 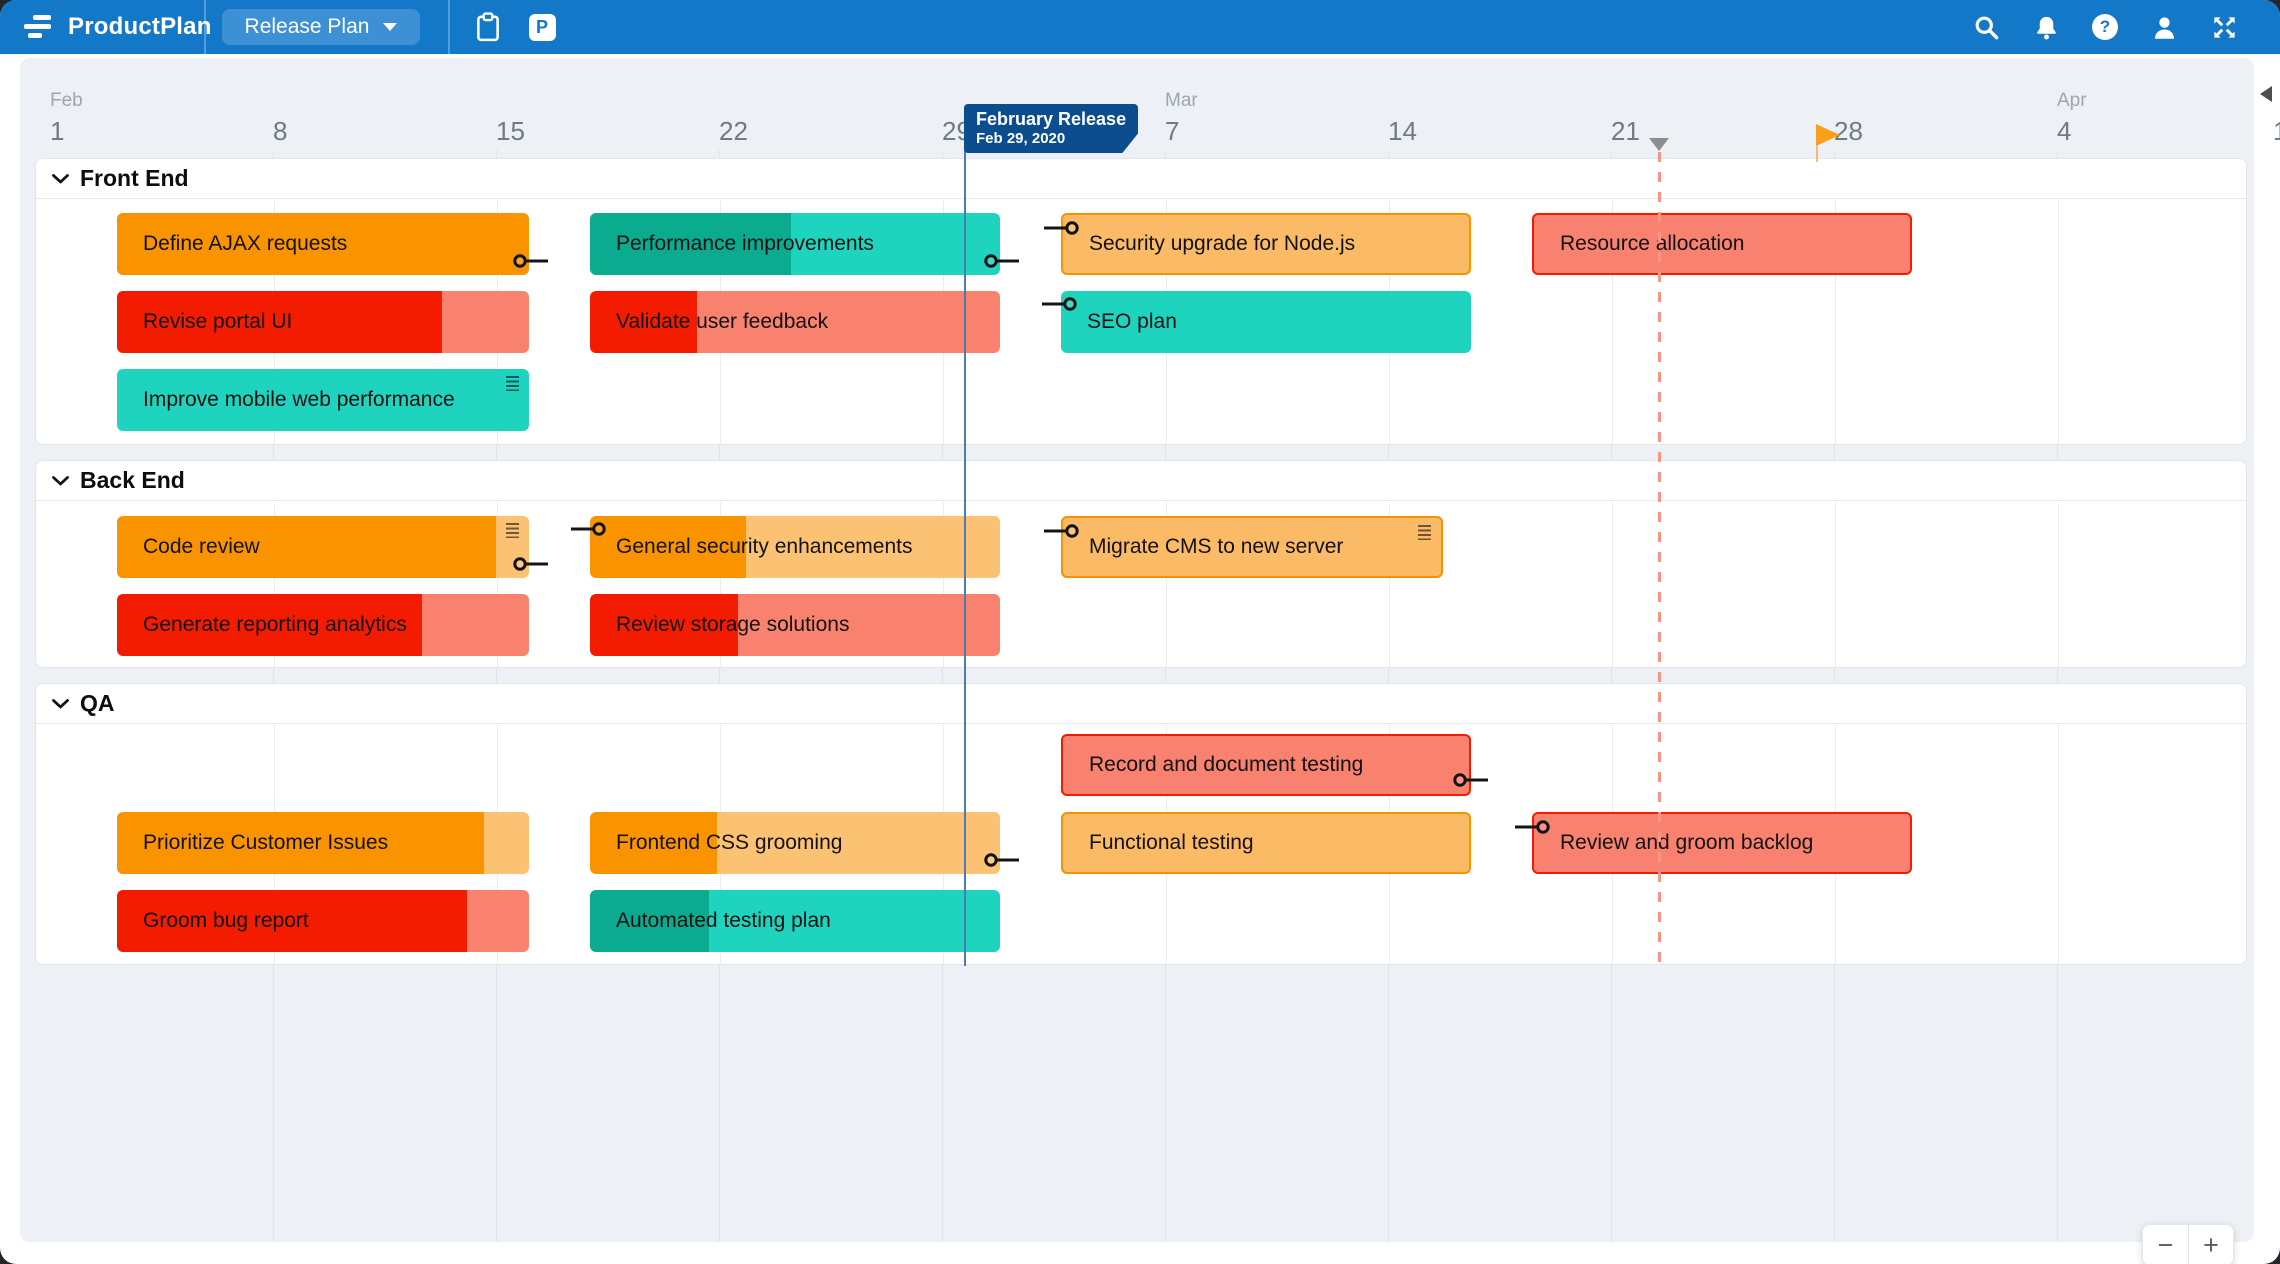 I want to click on roadmap-bar: Functional testing, so click(x=1266, y=843).